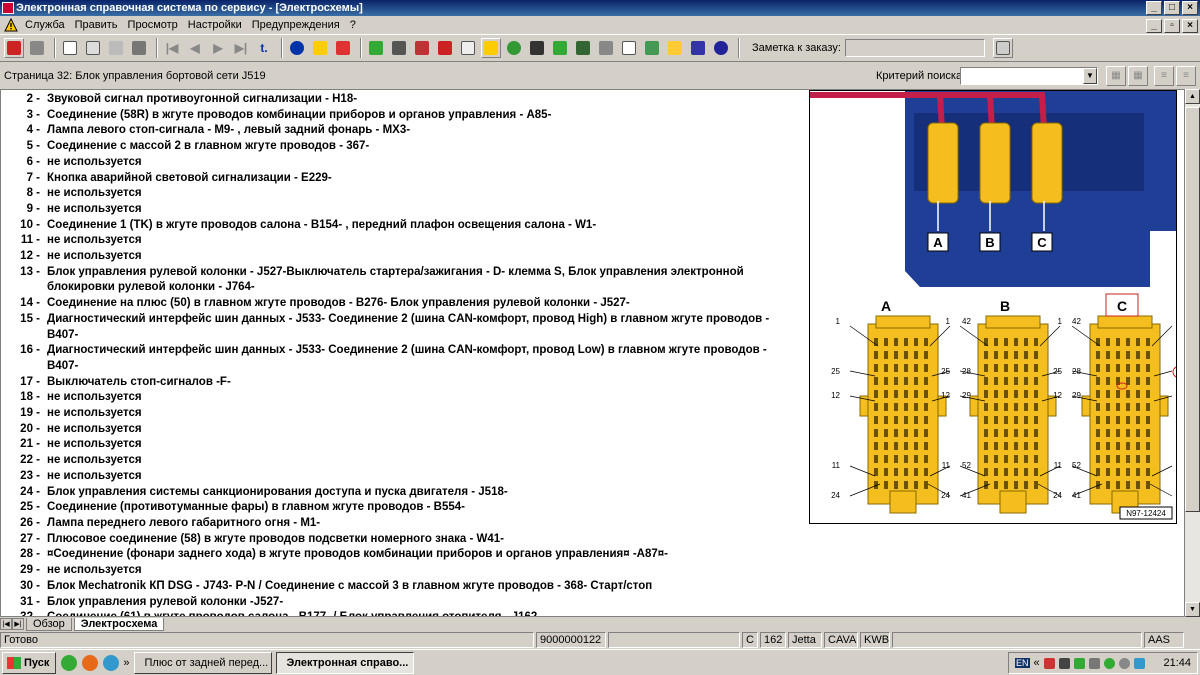  What do you see at coordinates (30, 381) in the screenshot?
I see `pin-number: 17 -` at bounding box center [30, 381].